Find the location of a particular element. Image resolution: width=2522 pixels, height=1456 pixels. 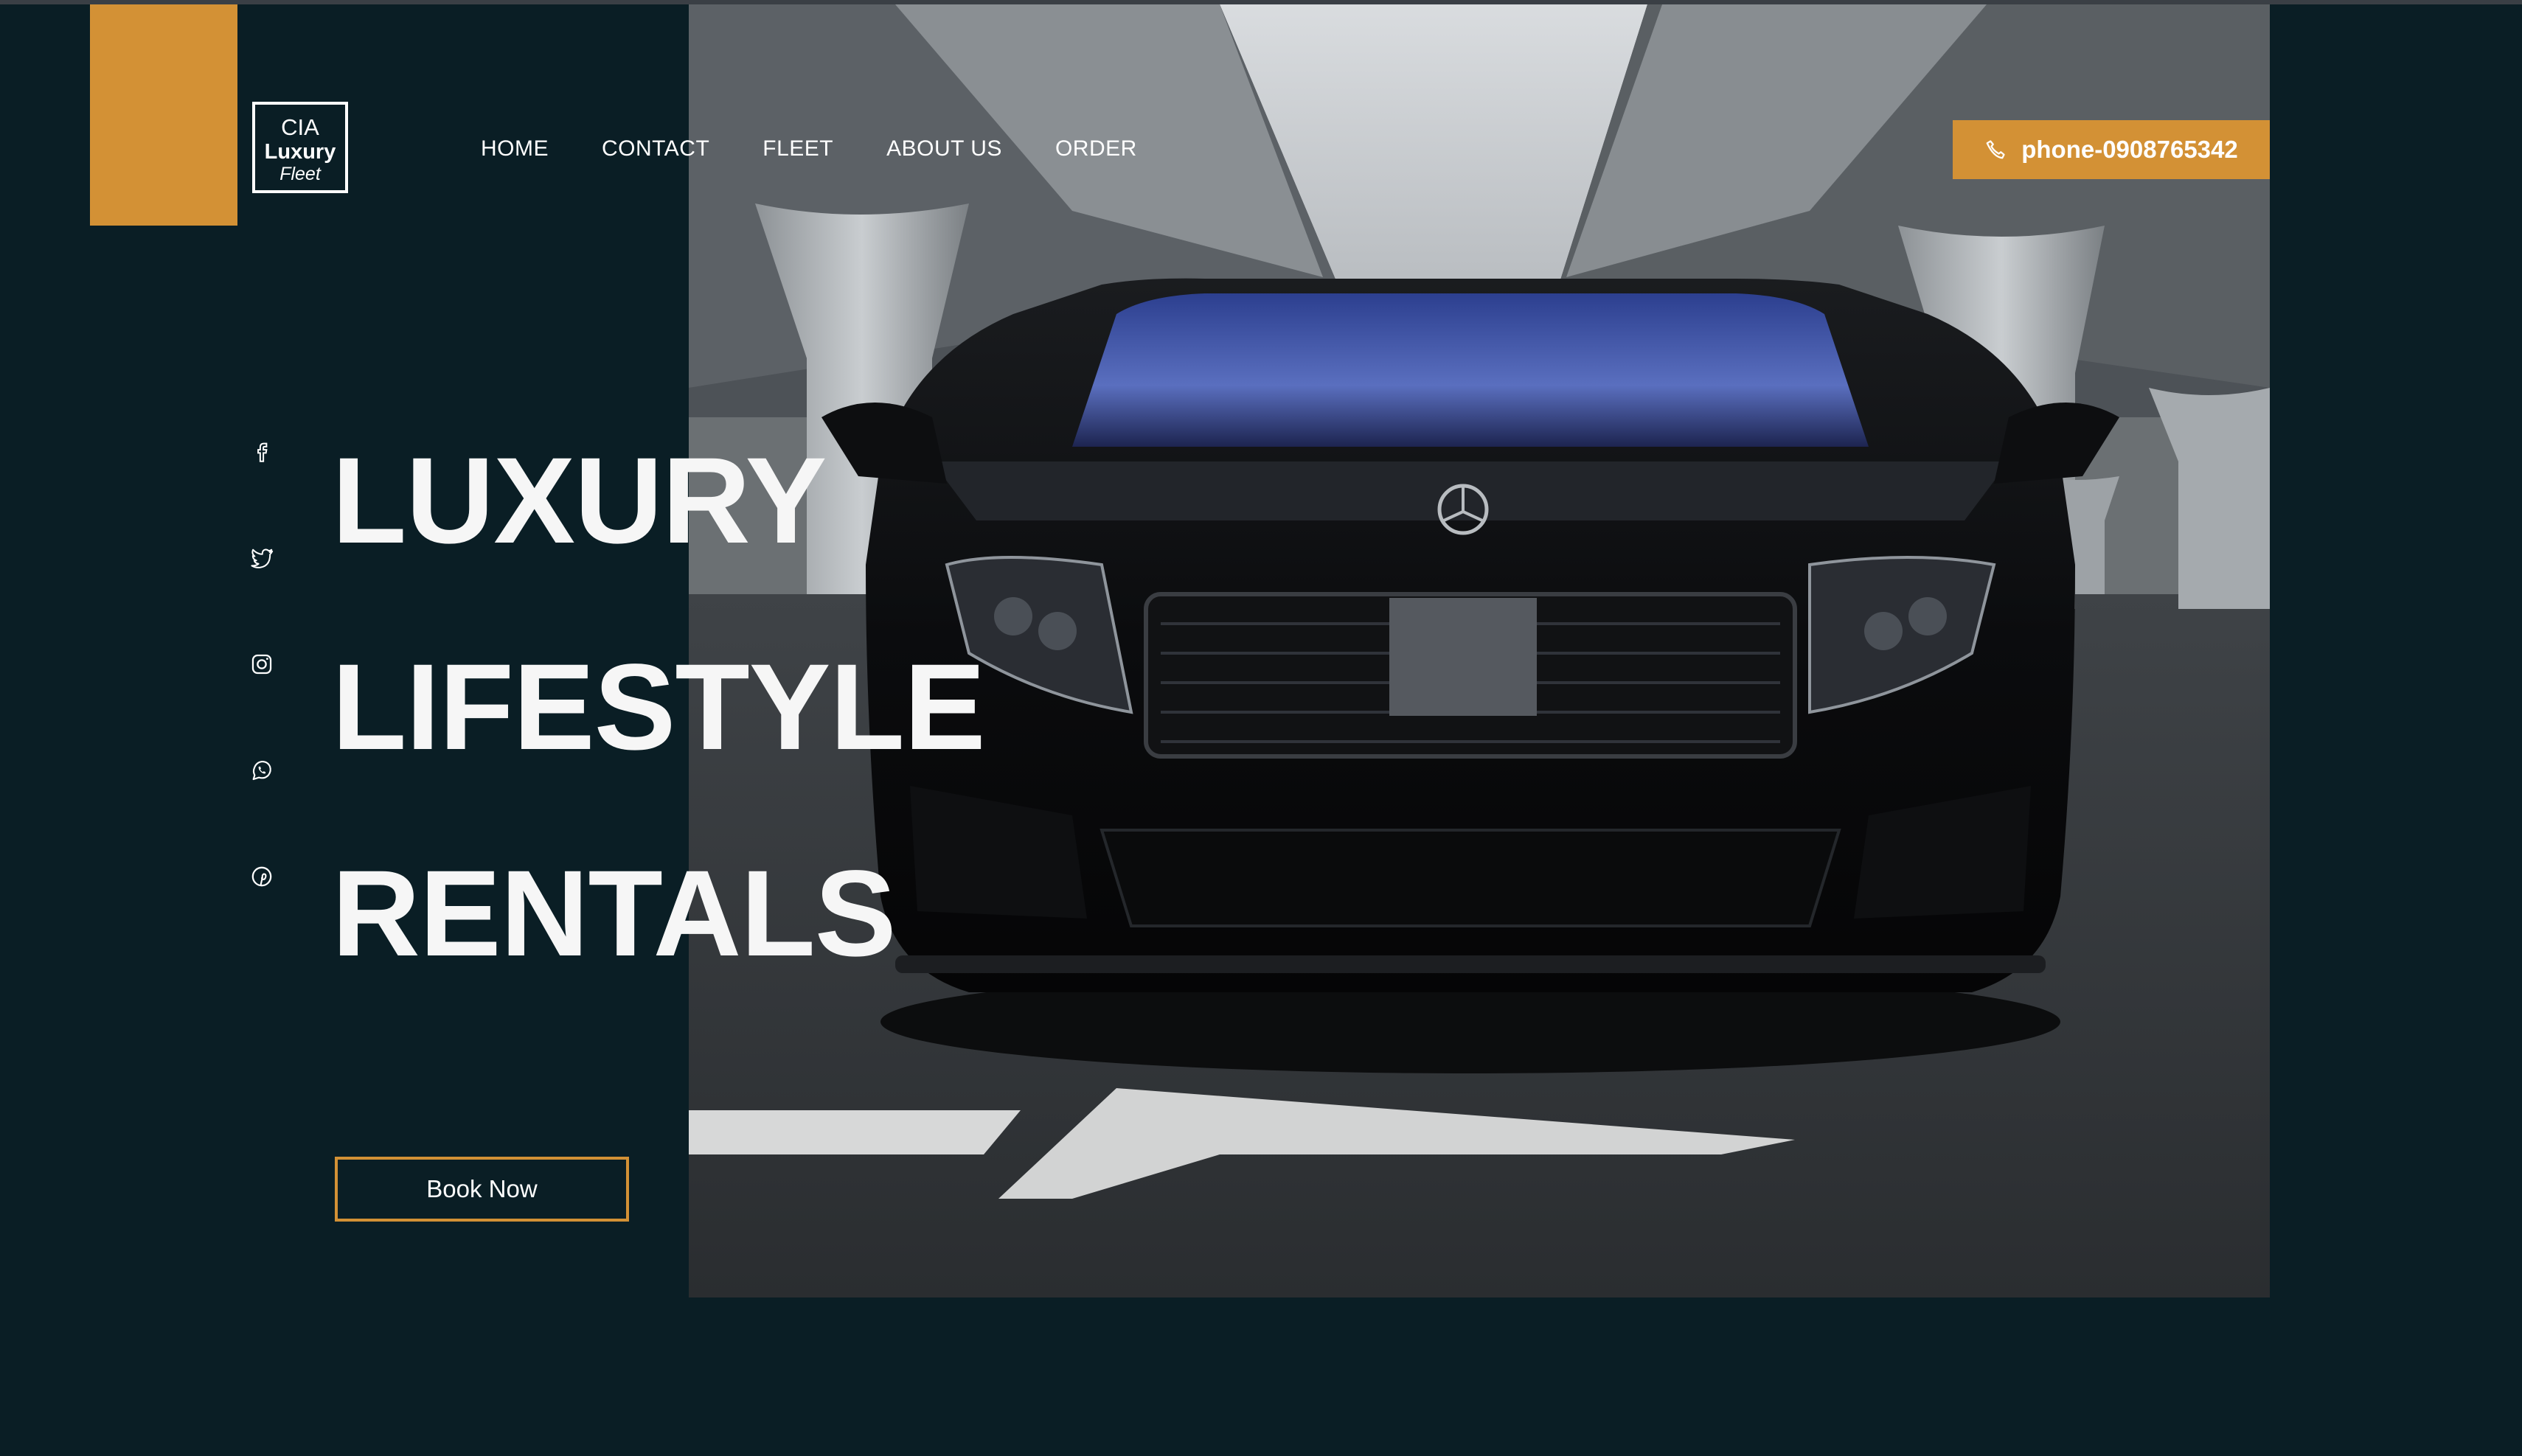

logo: CIA Luxury Fleet is located at coordinates (300, 147).